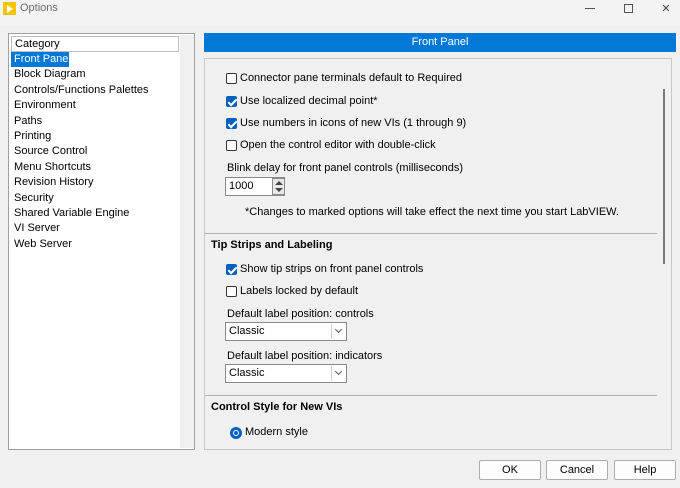  What do you see at coordinates (95, 105) in the screenshot?
I see `category-item-environment: Environment` at bounding box center [95, 105].